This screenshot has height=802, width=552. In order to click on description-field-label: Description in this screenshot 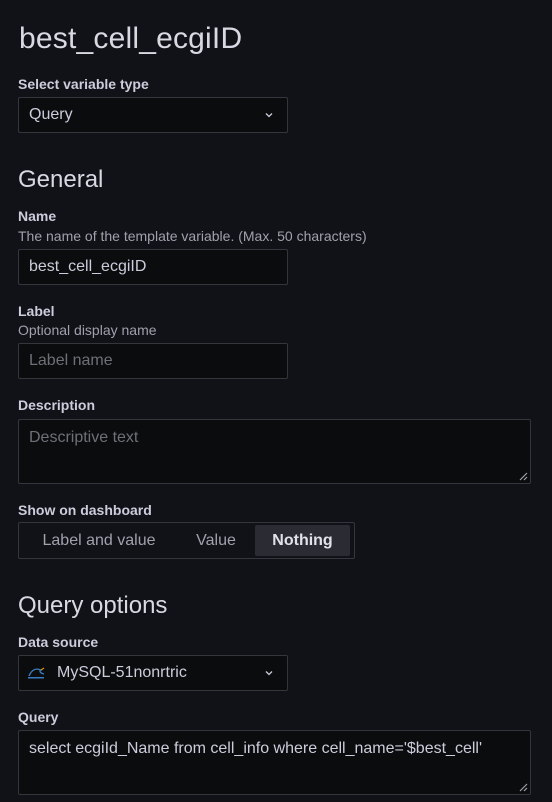, I will do `click(57, 405)`.